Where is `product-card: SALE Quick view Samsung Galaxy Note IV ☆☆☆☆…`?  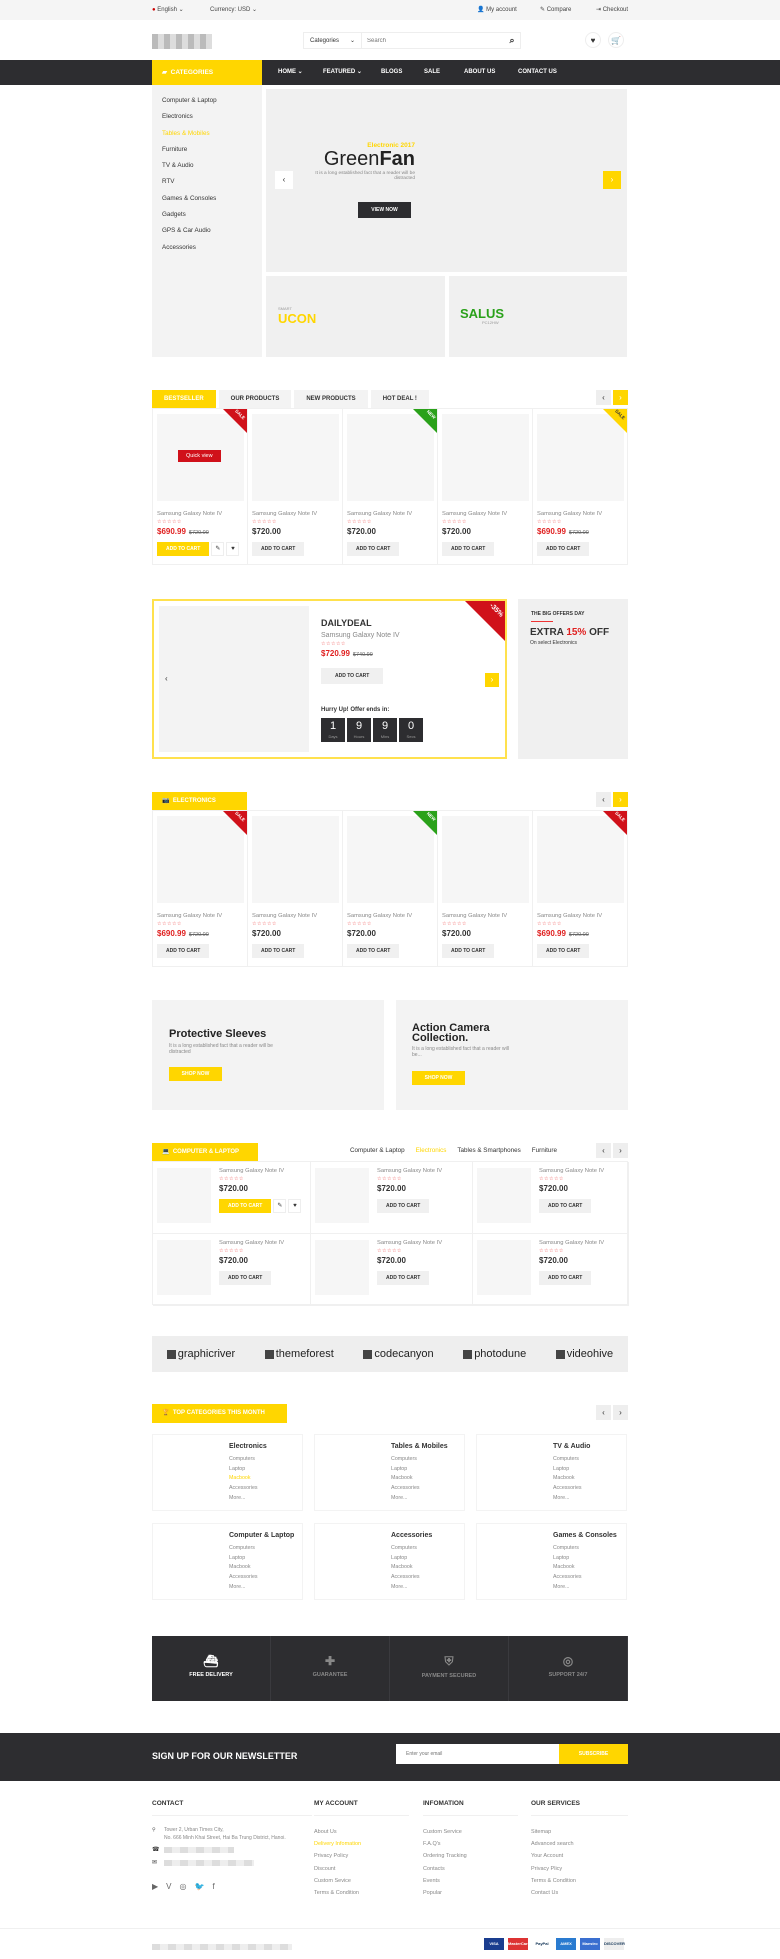 product-card: SALE Quick view Samsung Galaxy Note IV ☆☆☆☆… is located at coordinates (200, 486).